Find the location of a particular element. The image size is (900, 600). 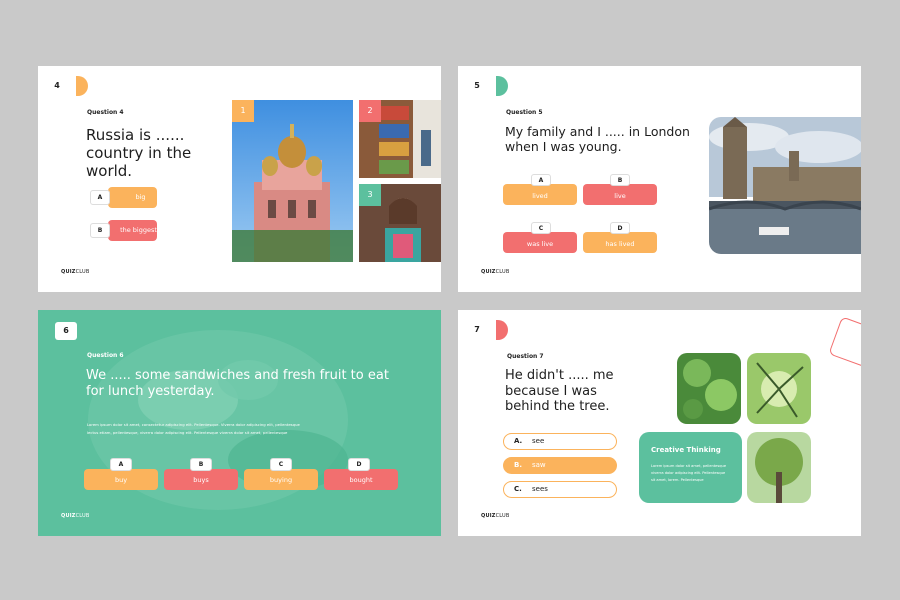

church-photo: 1 is located at coordinates (292, 181).